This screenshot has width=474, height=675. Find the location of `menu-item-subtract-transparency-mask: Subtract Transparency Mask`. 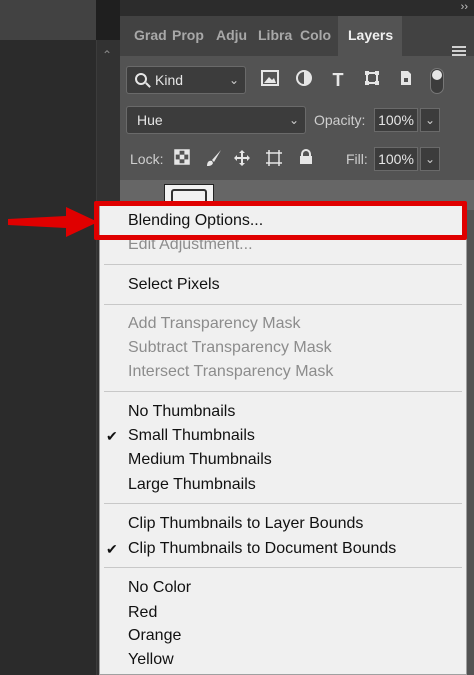

menu-item-subtract-transparency-mask: Subtract Transparency Mask is located at coordinates (230, 347).